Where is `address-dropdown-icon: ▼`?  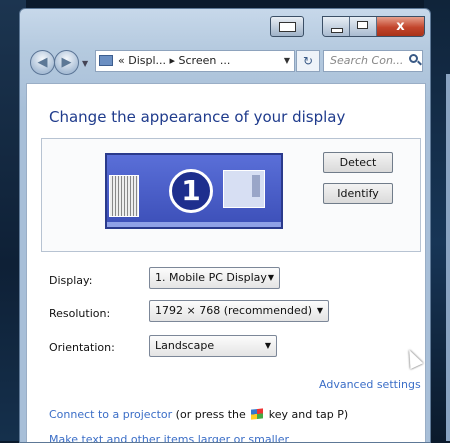
address-dropdown-icon: ▼ is located at coordinates (287, 61).